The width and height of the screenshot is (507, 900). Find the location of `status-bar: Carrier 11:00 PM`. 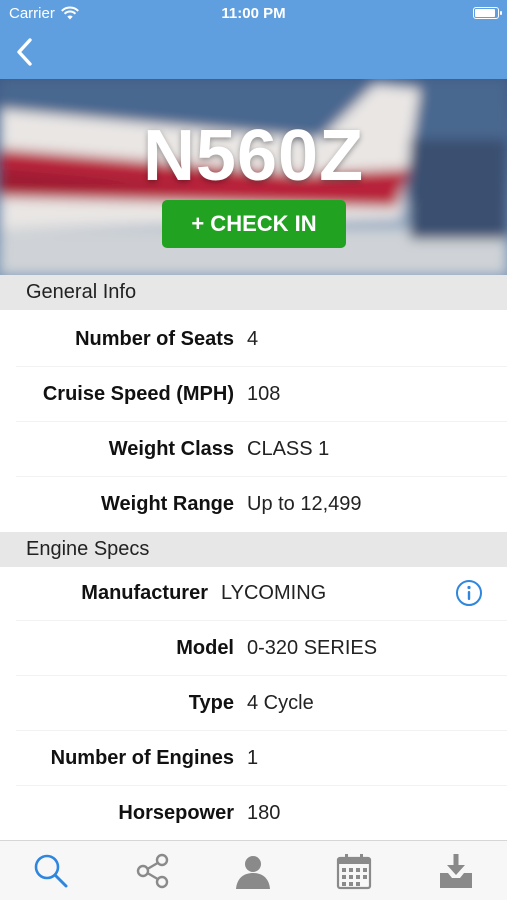

status-bar: Carrier 11:00 PM is located at coordinates (253, 14).